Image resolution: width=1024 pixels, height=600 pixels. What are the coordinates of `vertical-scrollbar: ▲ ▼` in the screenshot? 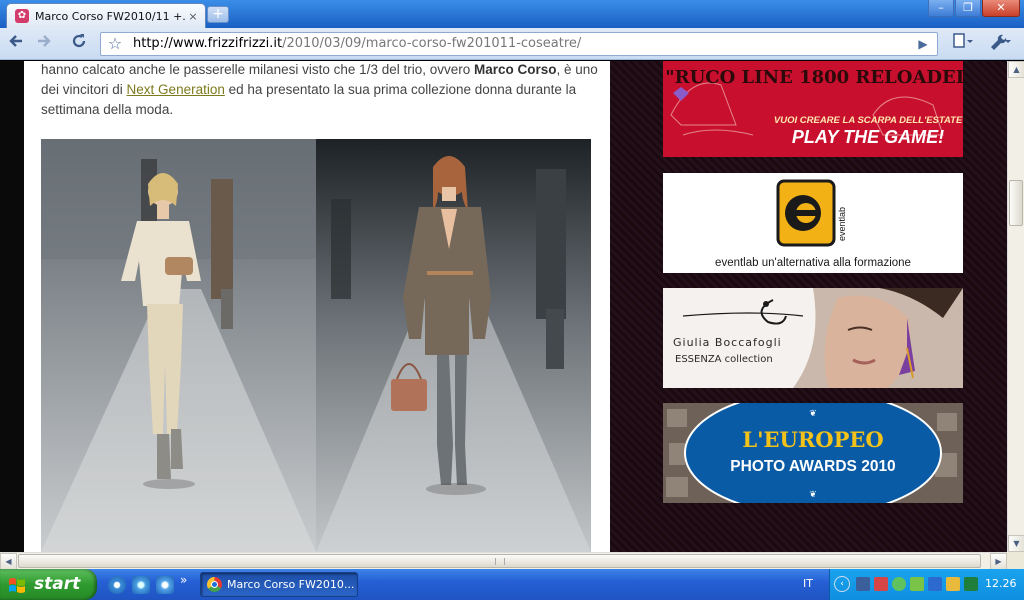 It's located at (1015, 306).